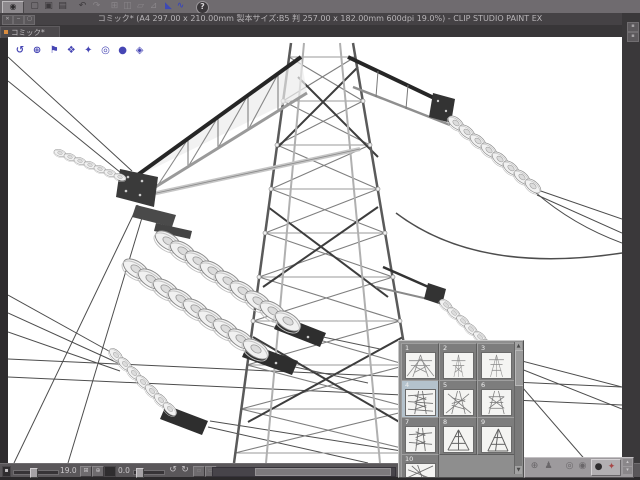 This screenshot has width=640, height=480. Describe the element at coordinates (445, 385) in the screenshot. I see `preset-number: 5` at that location.